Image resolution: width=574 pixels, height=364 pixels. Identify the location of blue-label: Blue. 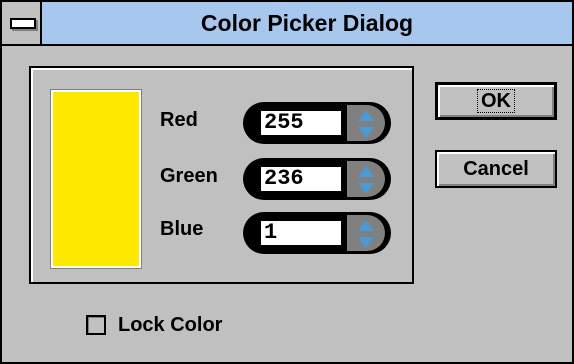
(182, 229).